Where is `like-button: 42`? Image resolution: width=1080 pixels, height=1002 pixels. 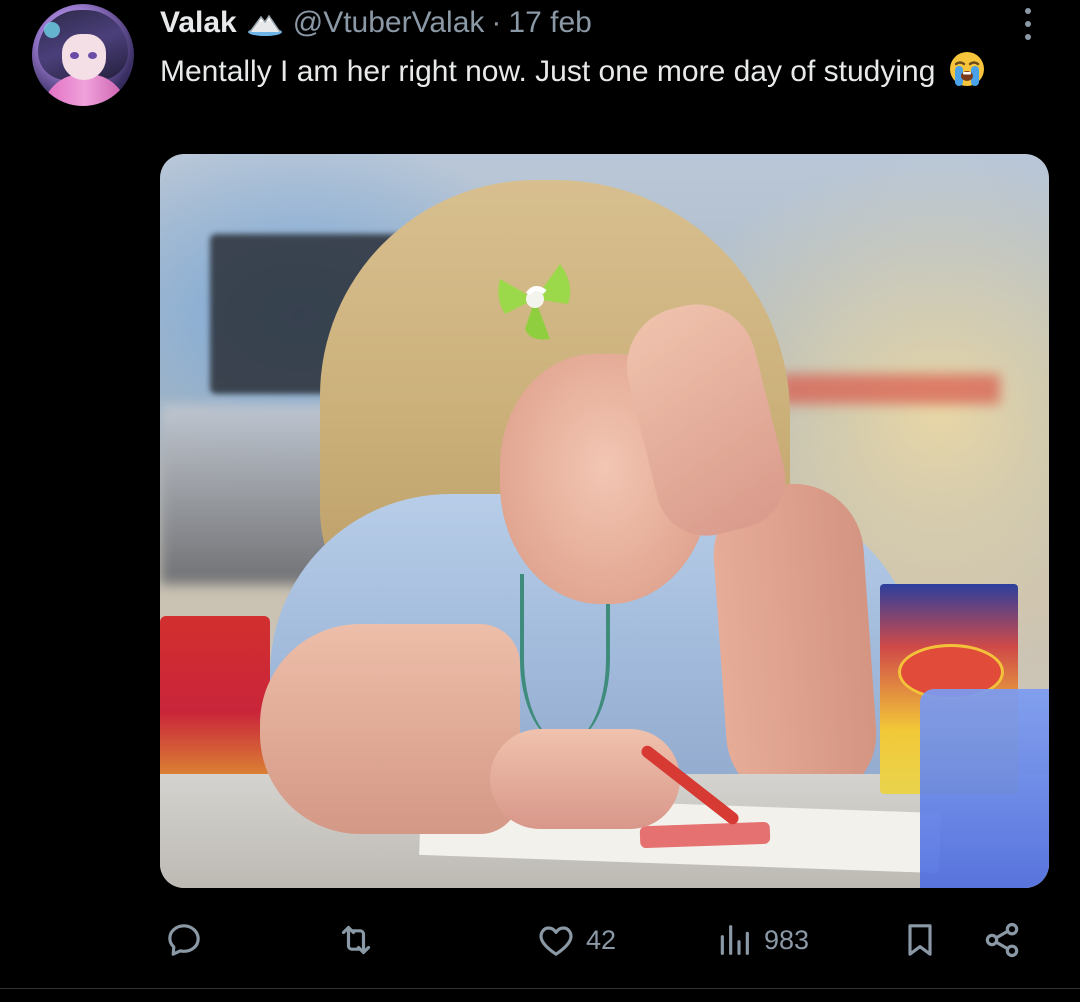
like-button: 42 is located at coordinates (576, 940).